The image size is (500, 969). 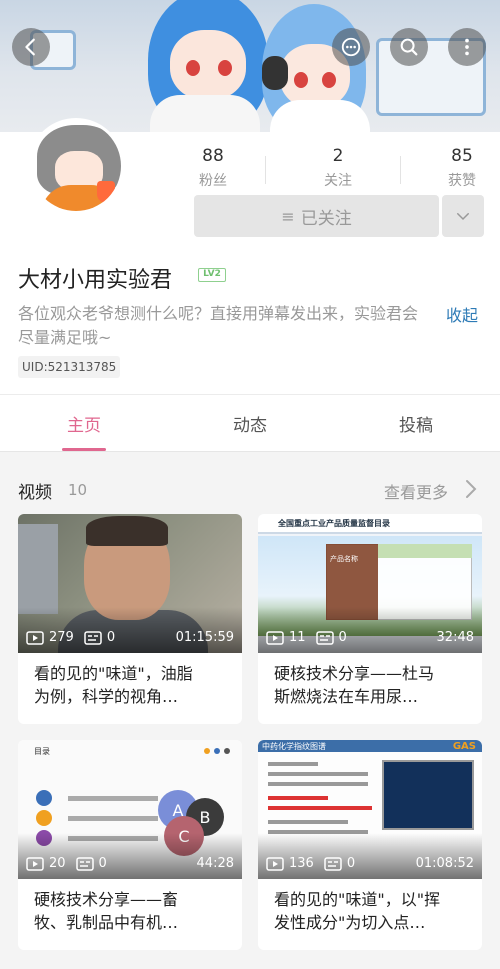 What do you see at coordinates (301, 863) in the screenshot?
I see `play-count: 136` at bounding box center [301, 863].